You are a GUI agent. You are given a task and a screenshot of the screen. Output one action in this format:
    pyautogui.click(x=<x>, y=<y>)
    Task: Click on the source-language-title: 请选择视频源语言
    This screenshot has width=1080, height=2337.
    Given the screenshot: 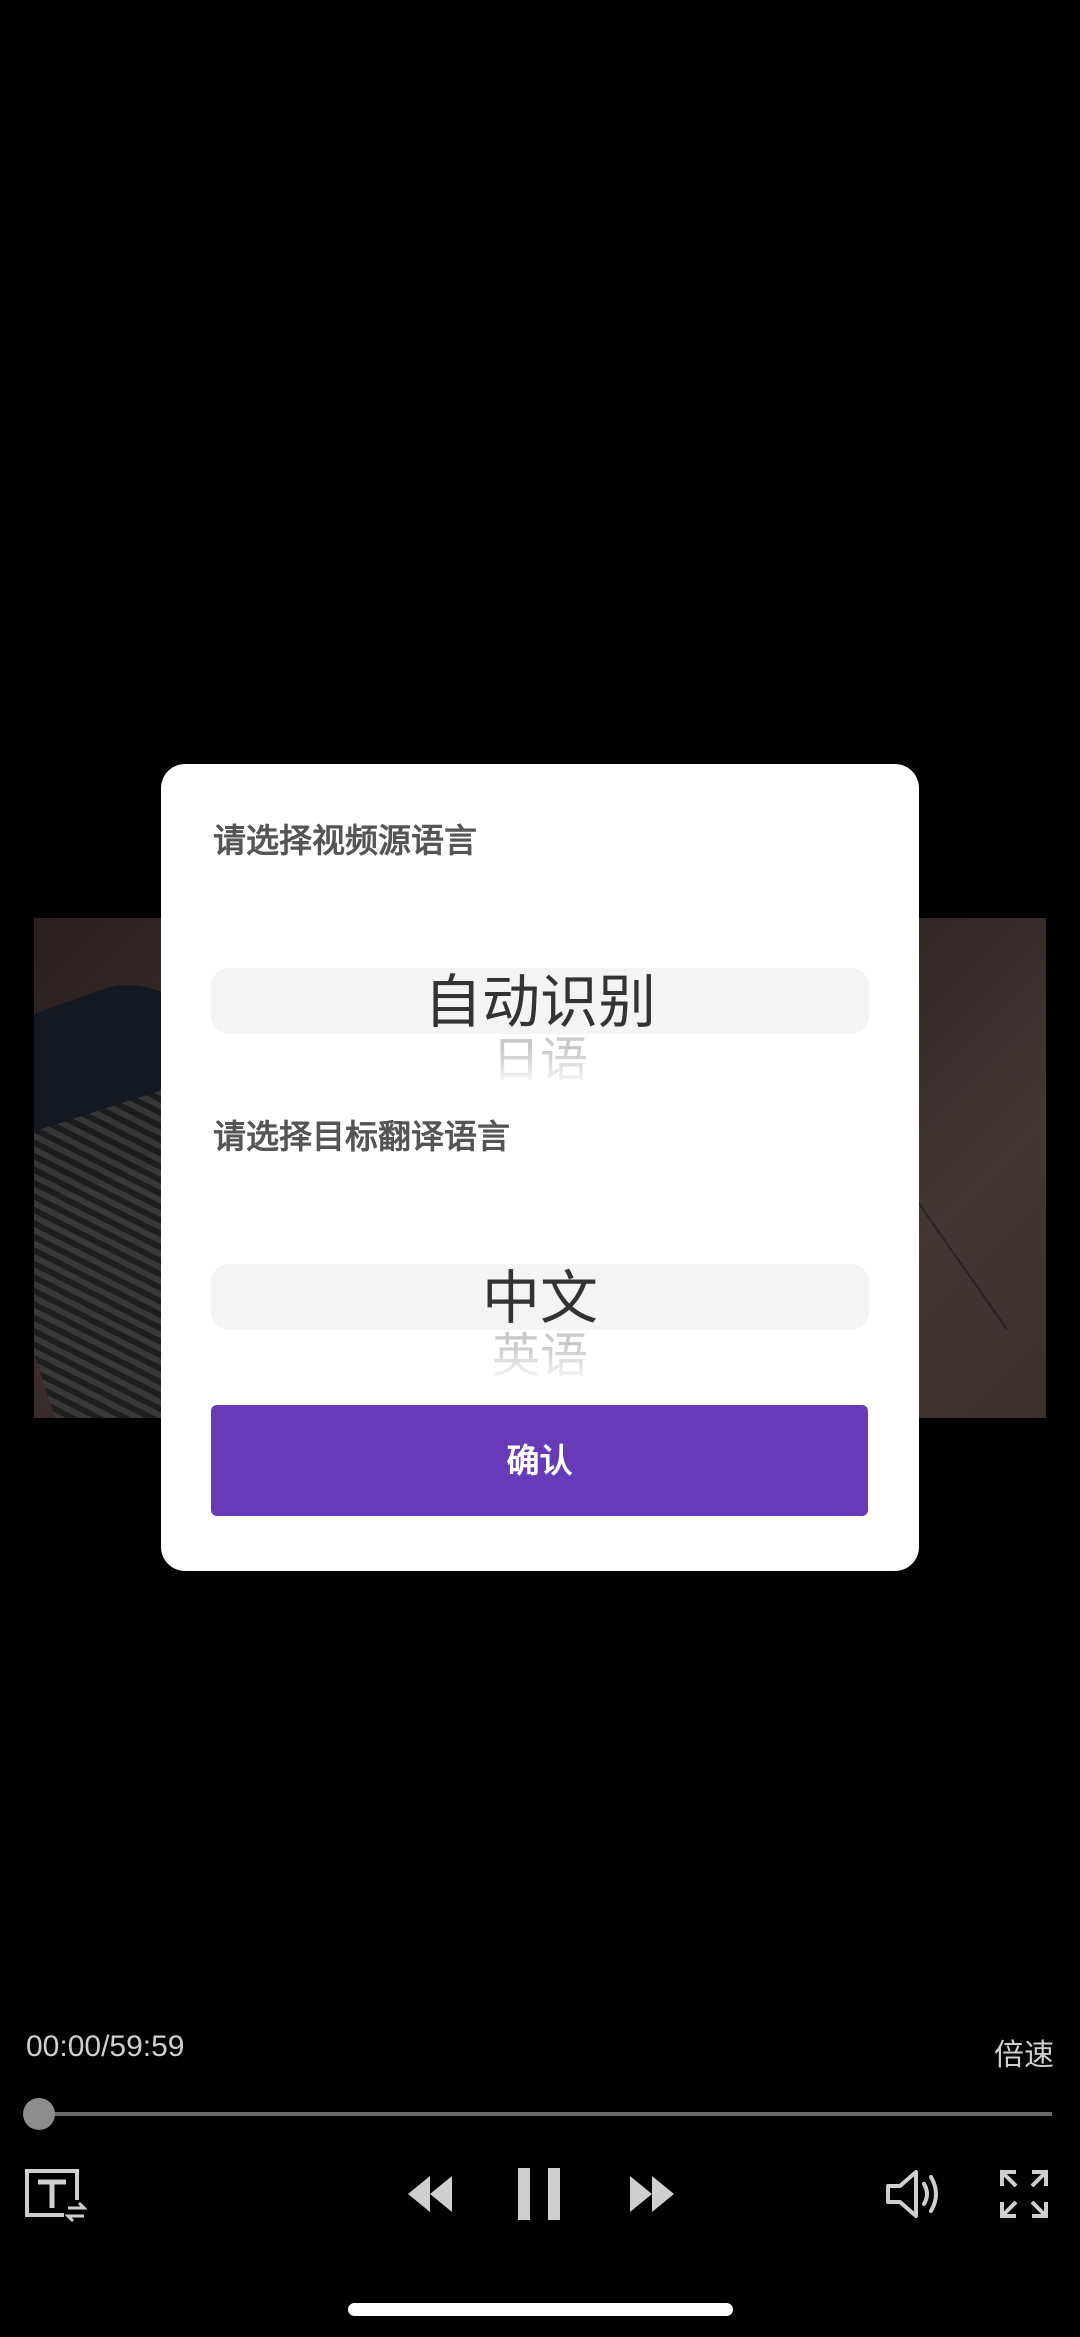 What is the action you would take?
    pyautogui.click(x=345, y=840)
    